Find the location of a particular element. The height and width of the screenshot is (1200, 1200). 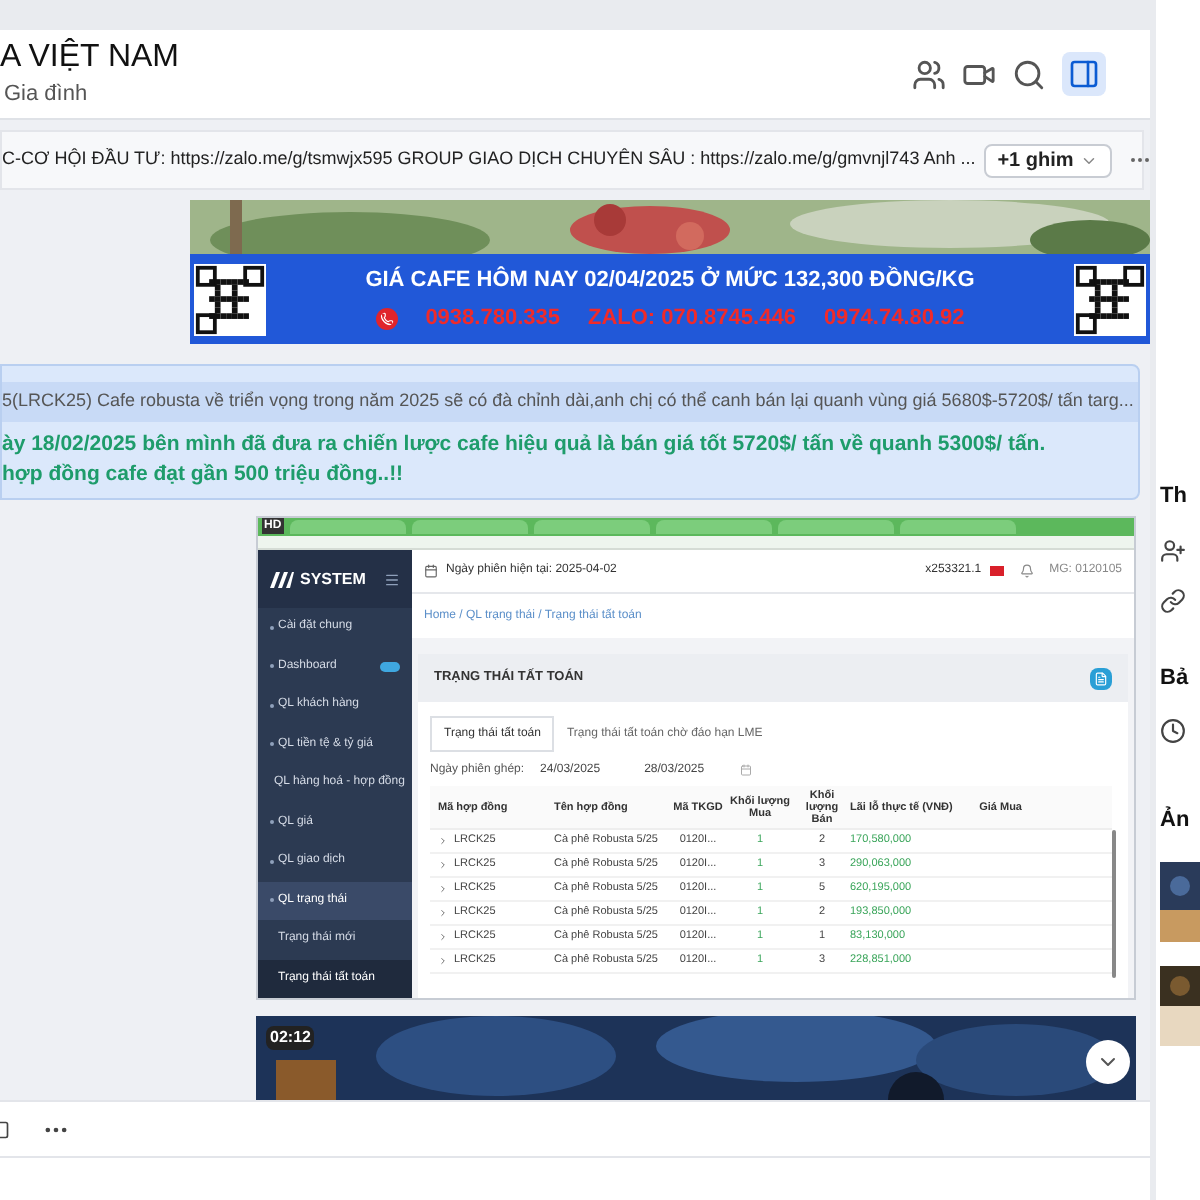

link-icon is located at coordinates (1173, 600).